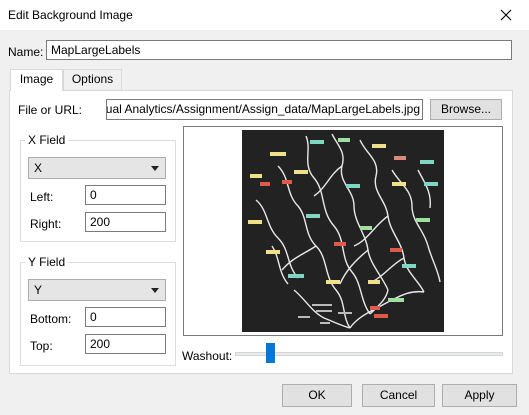 This screenshot has width=529, height=415. I want to click on ok-button: OK, so click(317, 395).